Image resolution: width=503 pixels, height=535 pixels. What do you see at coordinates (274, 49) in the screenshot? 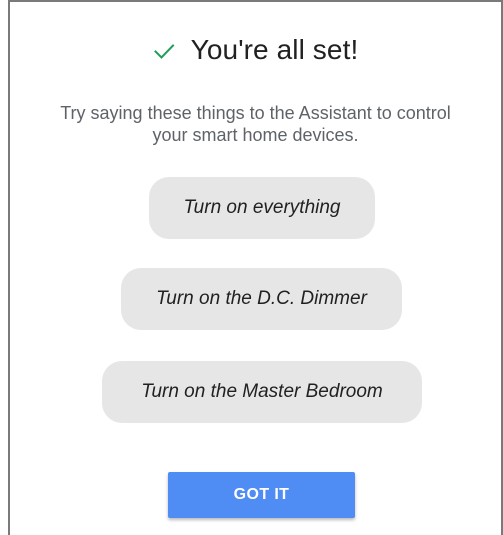
I see `dialog-title: You're all set!` at bounding box center [274, 49].